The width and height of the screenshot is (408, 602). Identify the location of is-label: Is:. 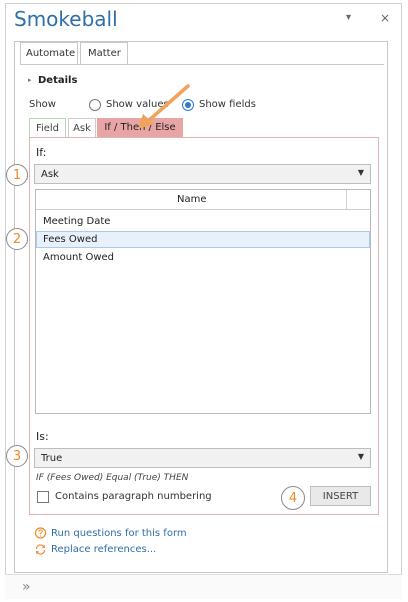
(42, 436).